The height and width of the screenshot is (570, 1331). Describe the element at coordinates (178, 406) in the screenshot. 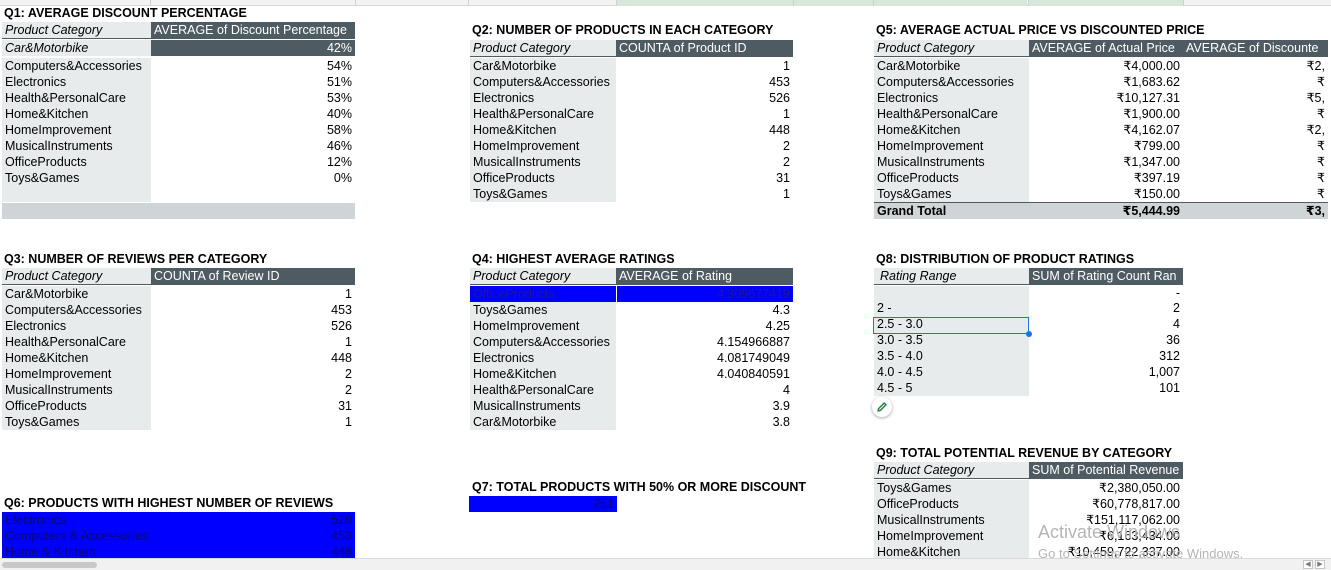

I see `table-row: OfficeProducts 31` at that location.